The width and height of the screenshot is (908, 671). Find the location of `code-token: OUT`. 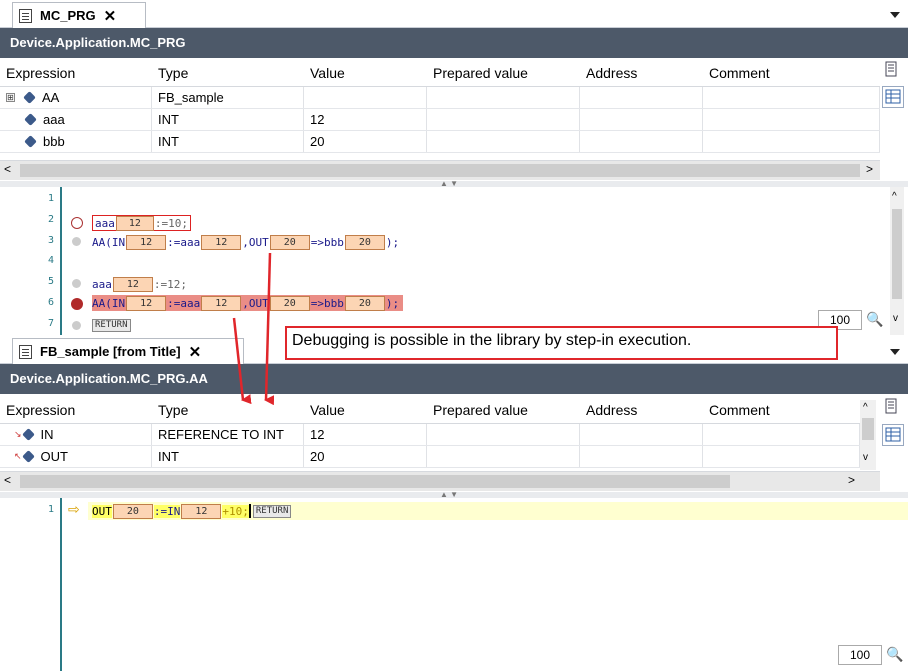

code-token: OUT is located at coordinates (102, 511).